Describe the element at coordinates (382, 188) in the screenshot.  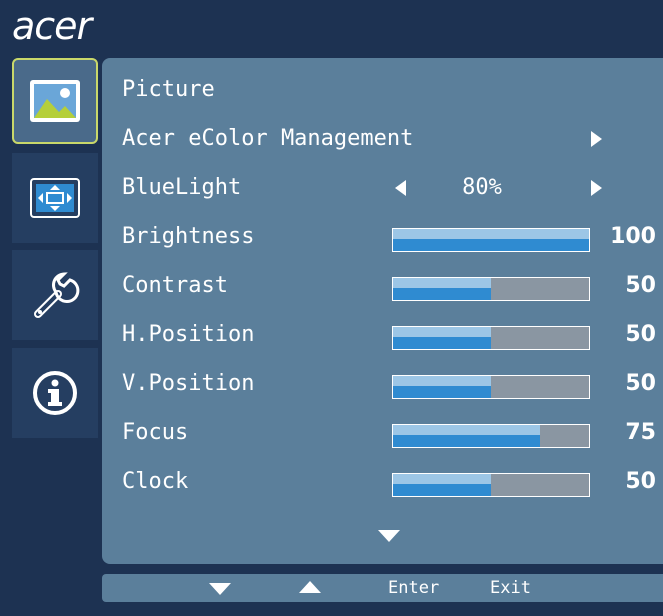
I see `menu-item-bluelight: BlueLight 80%` at that location.